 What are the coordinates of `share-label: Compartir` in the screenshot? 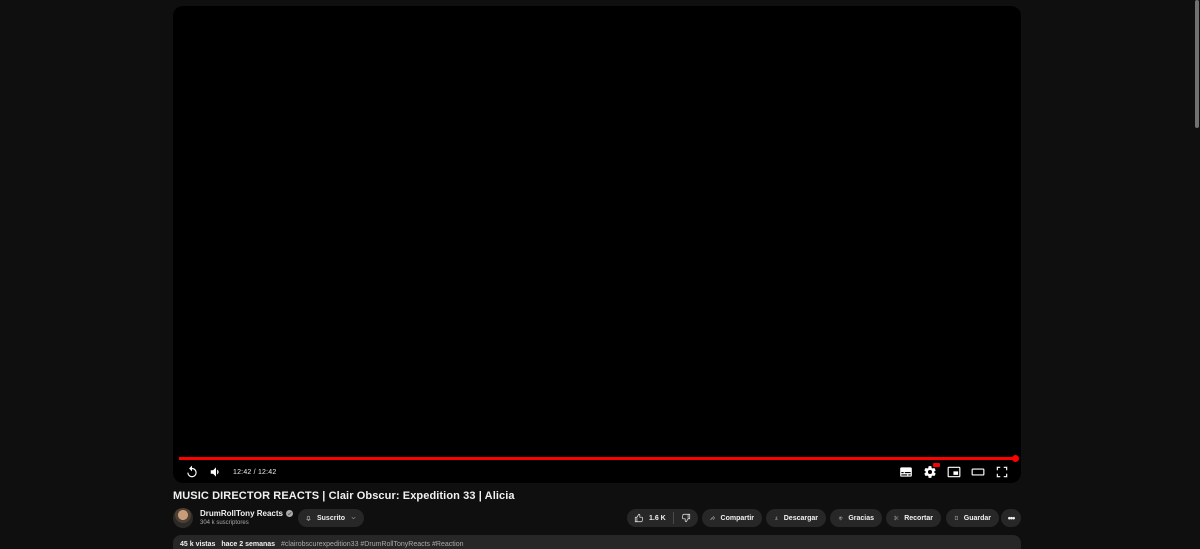 It's located at (737, 518).